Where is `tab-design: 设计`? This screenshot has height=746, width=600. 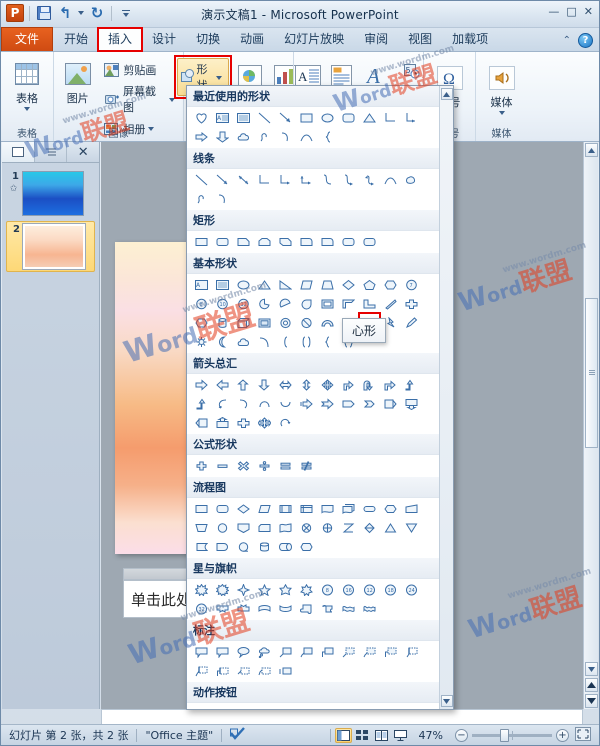
tab-design: 设计 is located at coordinates (164, 39).